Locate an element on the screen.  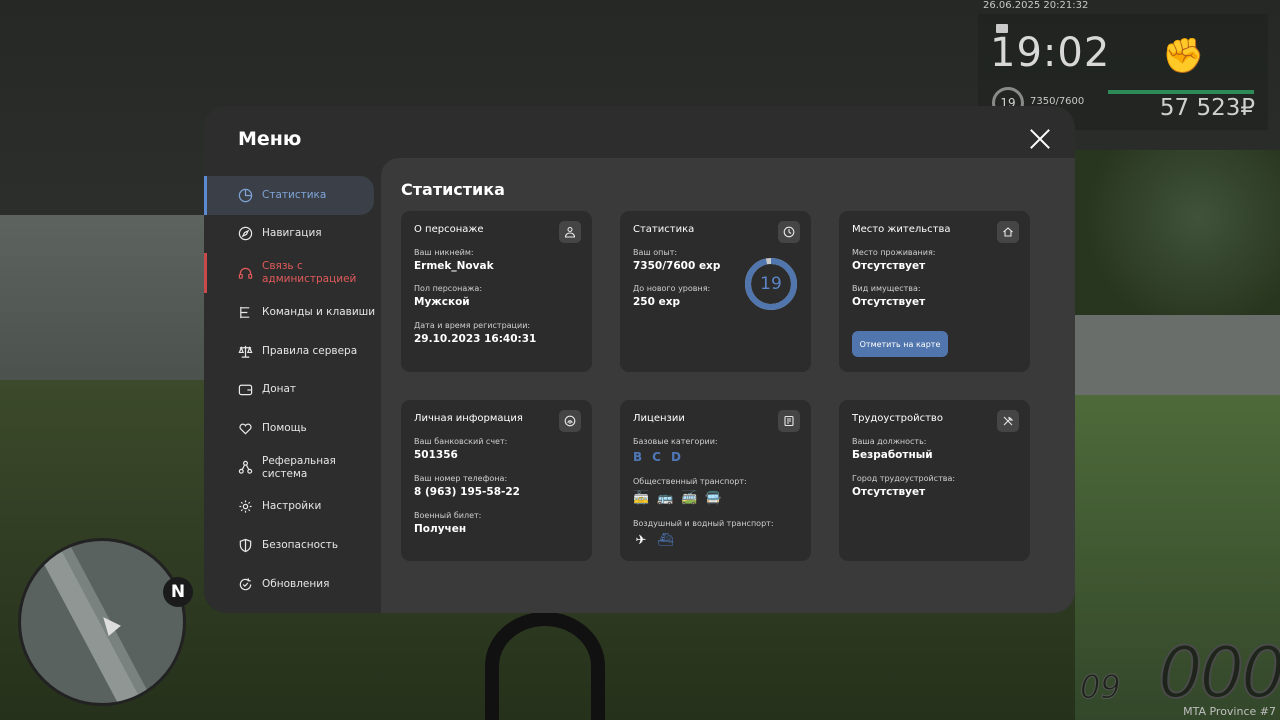
air-water-icons: ✈ ⛴ is located at coordinates (703, 540).